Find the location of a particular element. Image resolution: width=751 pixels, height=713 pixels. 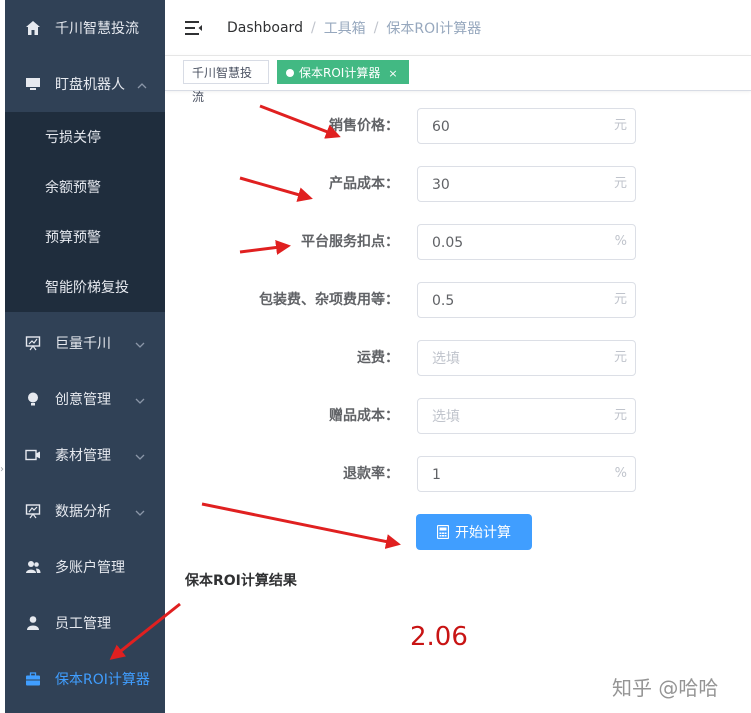

users-icon is located at coordinates (33, 567).